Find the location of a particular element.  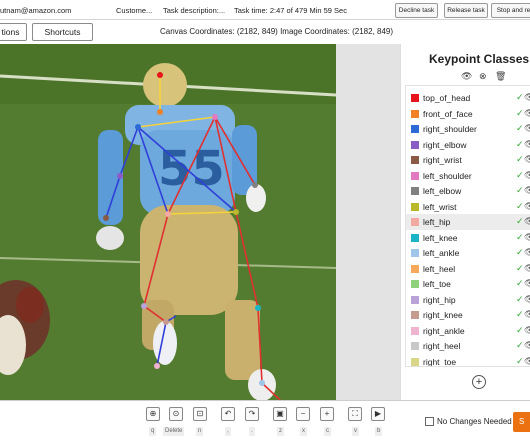

keypoint-label: right_toe is located at coordinates (440, 361).